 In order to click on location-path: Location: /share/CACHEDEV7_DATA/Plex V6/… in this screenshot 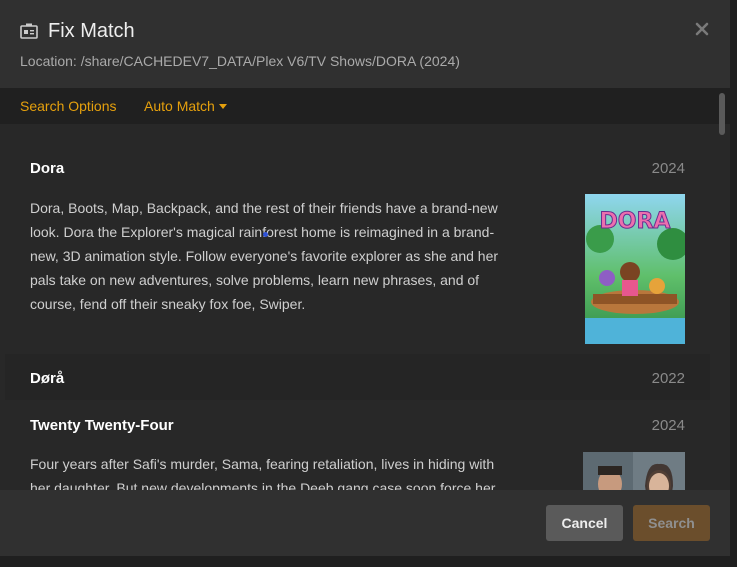, I will do `click(240, 61)`.